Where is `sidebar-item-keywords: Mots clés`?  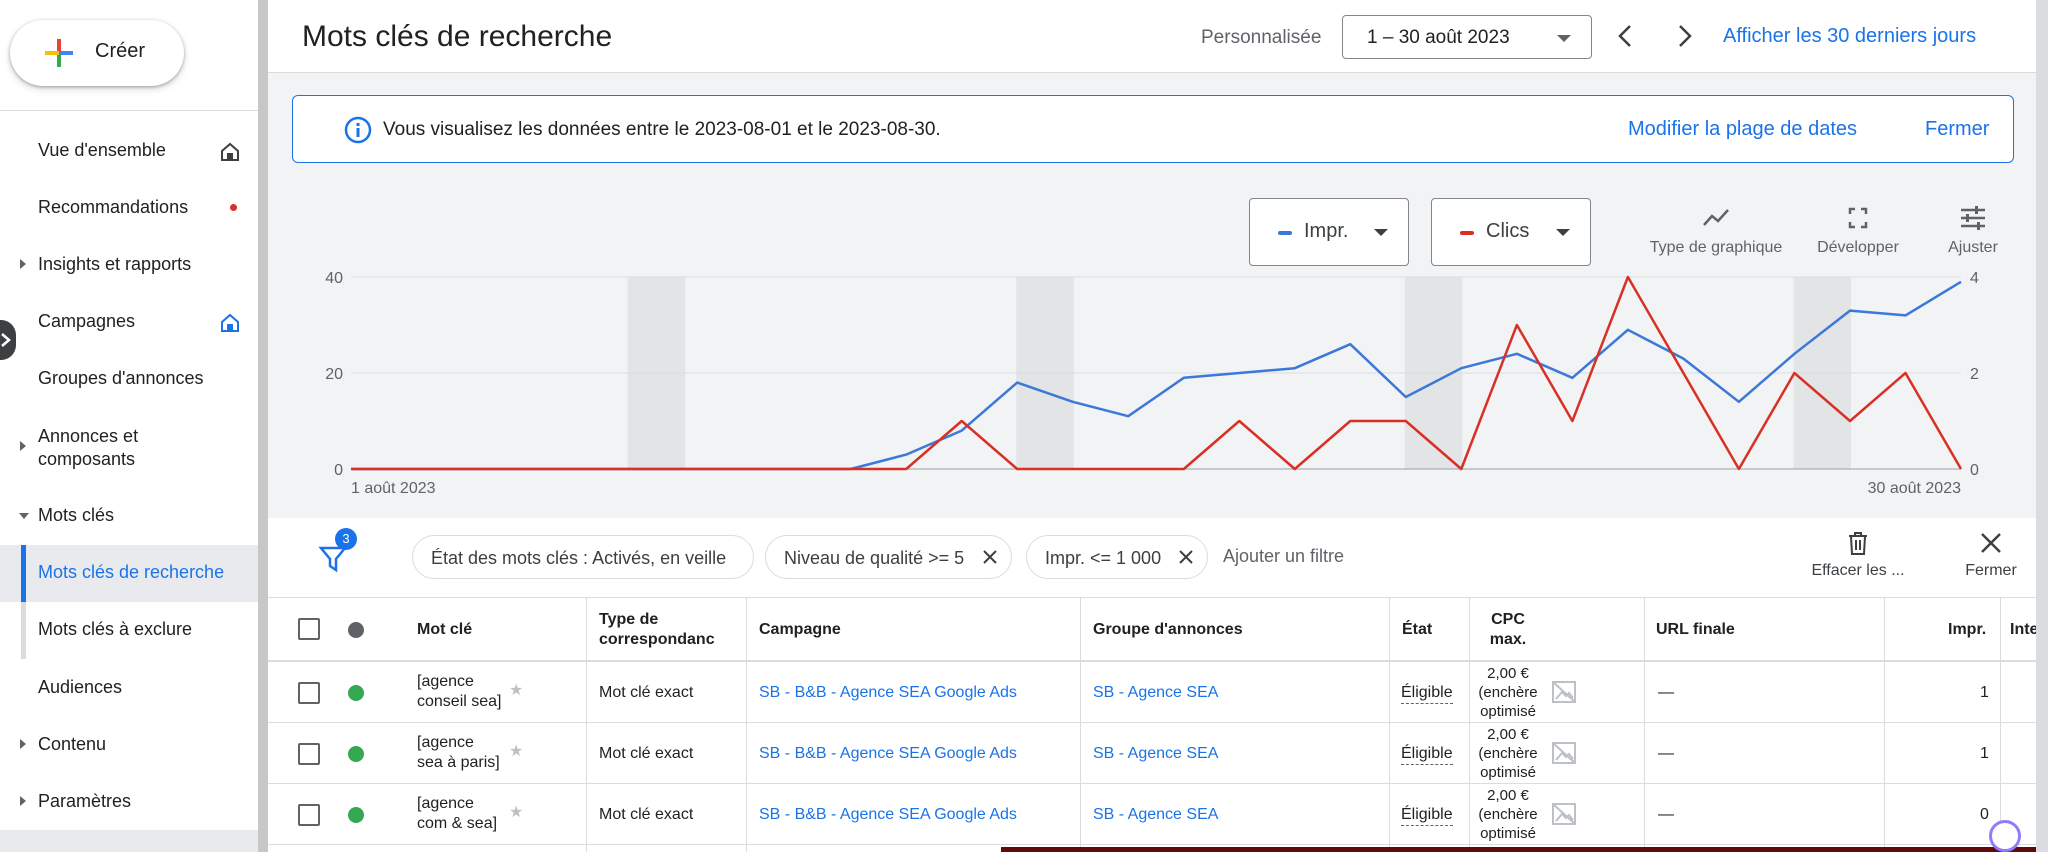
sidebar-item-keywords: Mots clés is located at coordinates (129, 520).